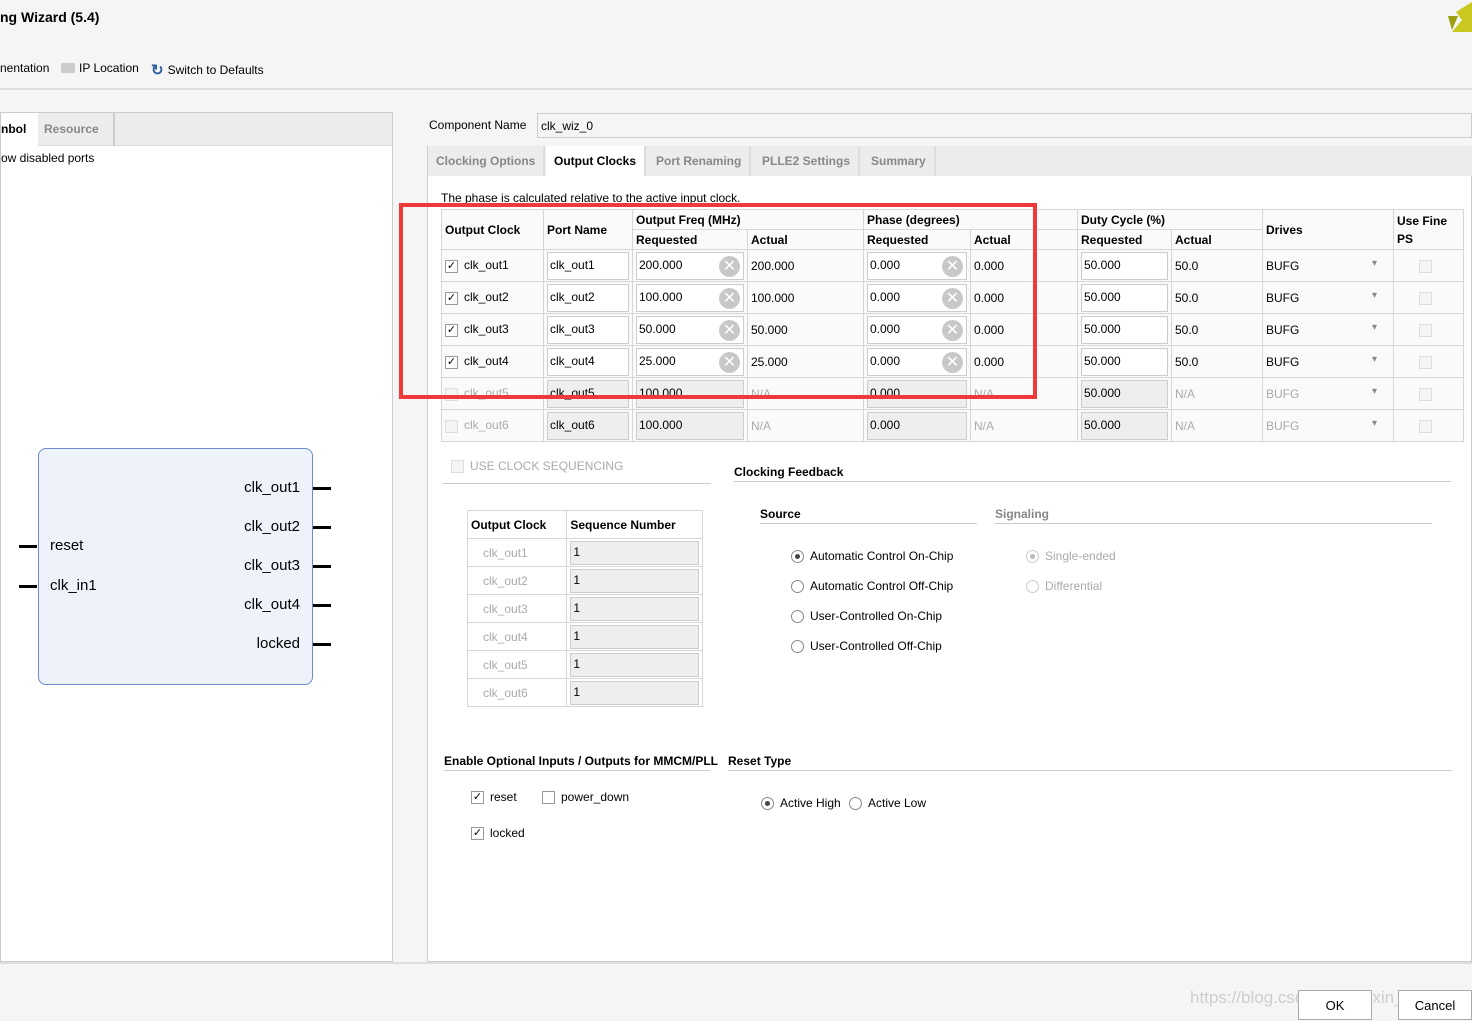  I want to click on seq-header-output-clock: Output Clock, so click(517, 524).